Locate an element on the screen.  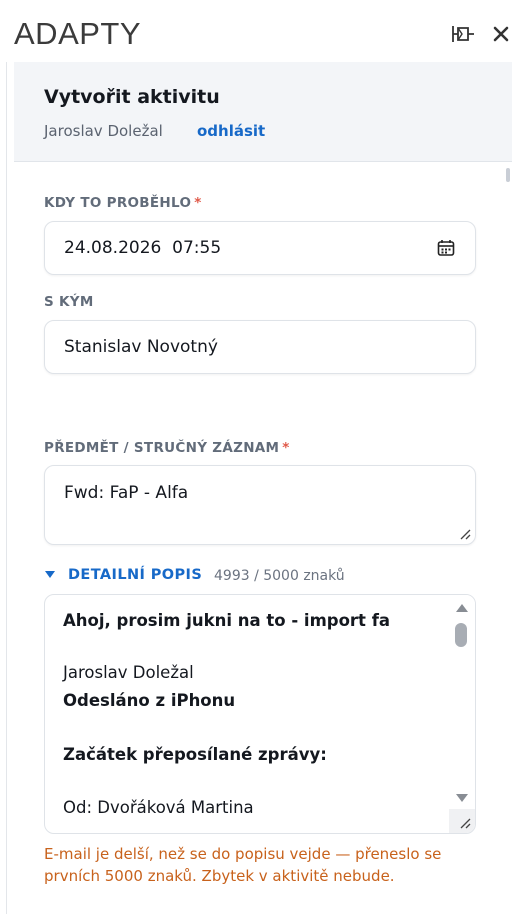
char-count: 4993 / 5000 znaků is located at coordinates (279, 576).